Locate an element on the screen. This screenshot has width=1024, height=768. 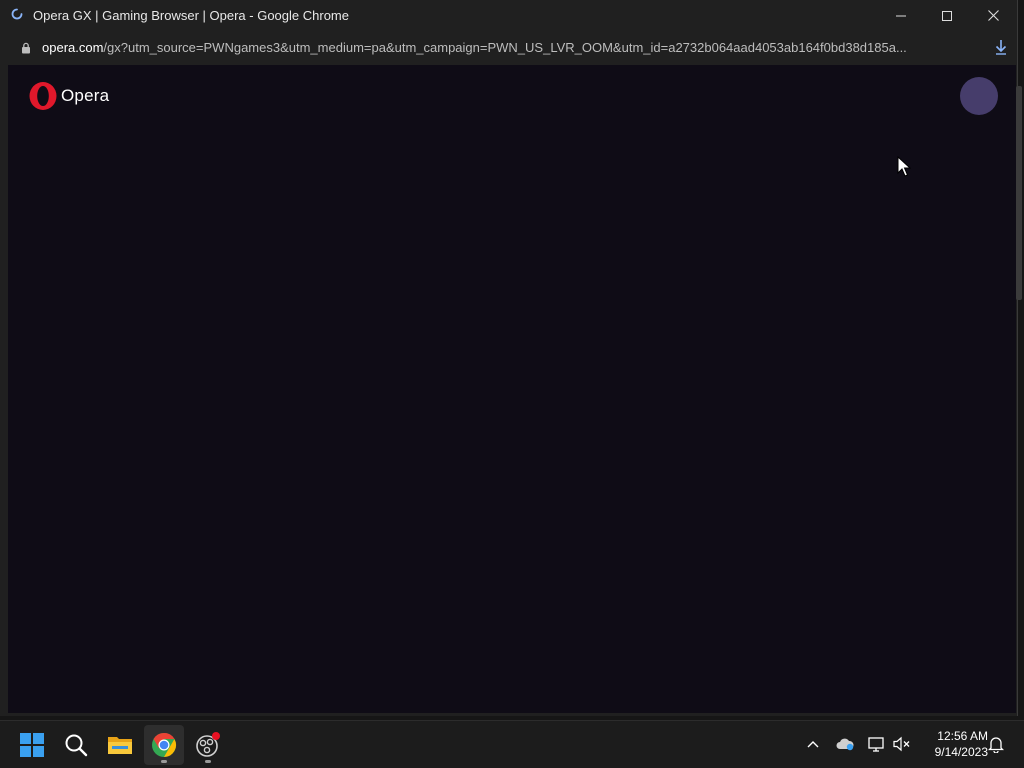
notifications-button is located at coordinates (996, 744).